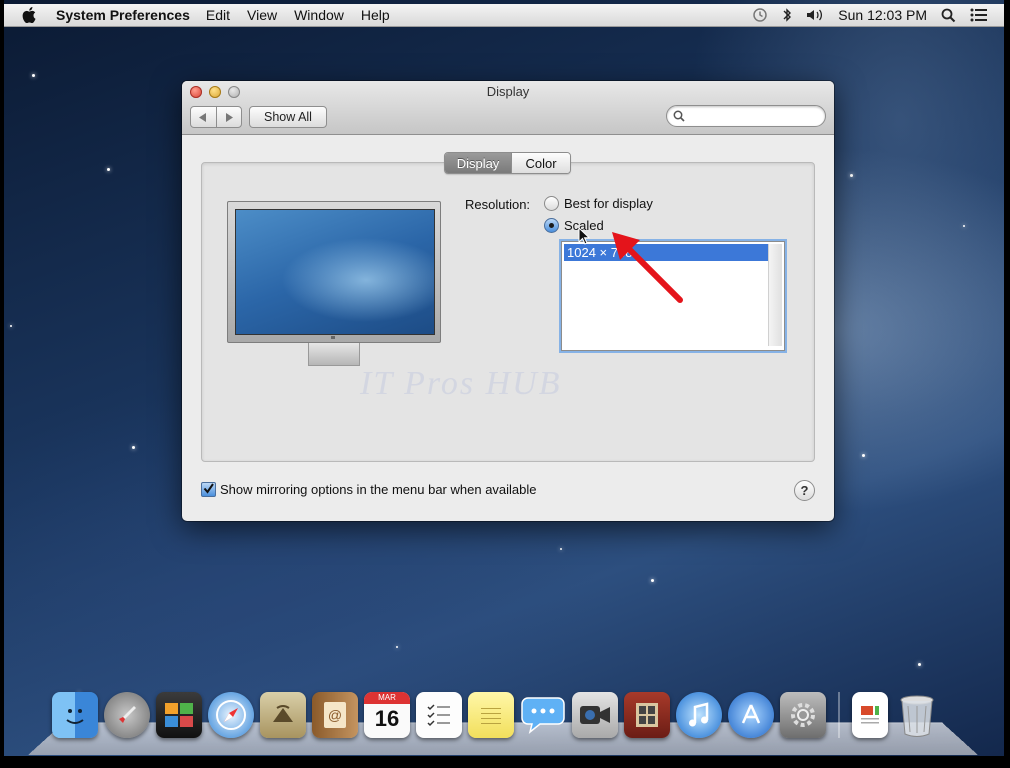  I want to click on monitor-illustration, so click(334, 284).